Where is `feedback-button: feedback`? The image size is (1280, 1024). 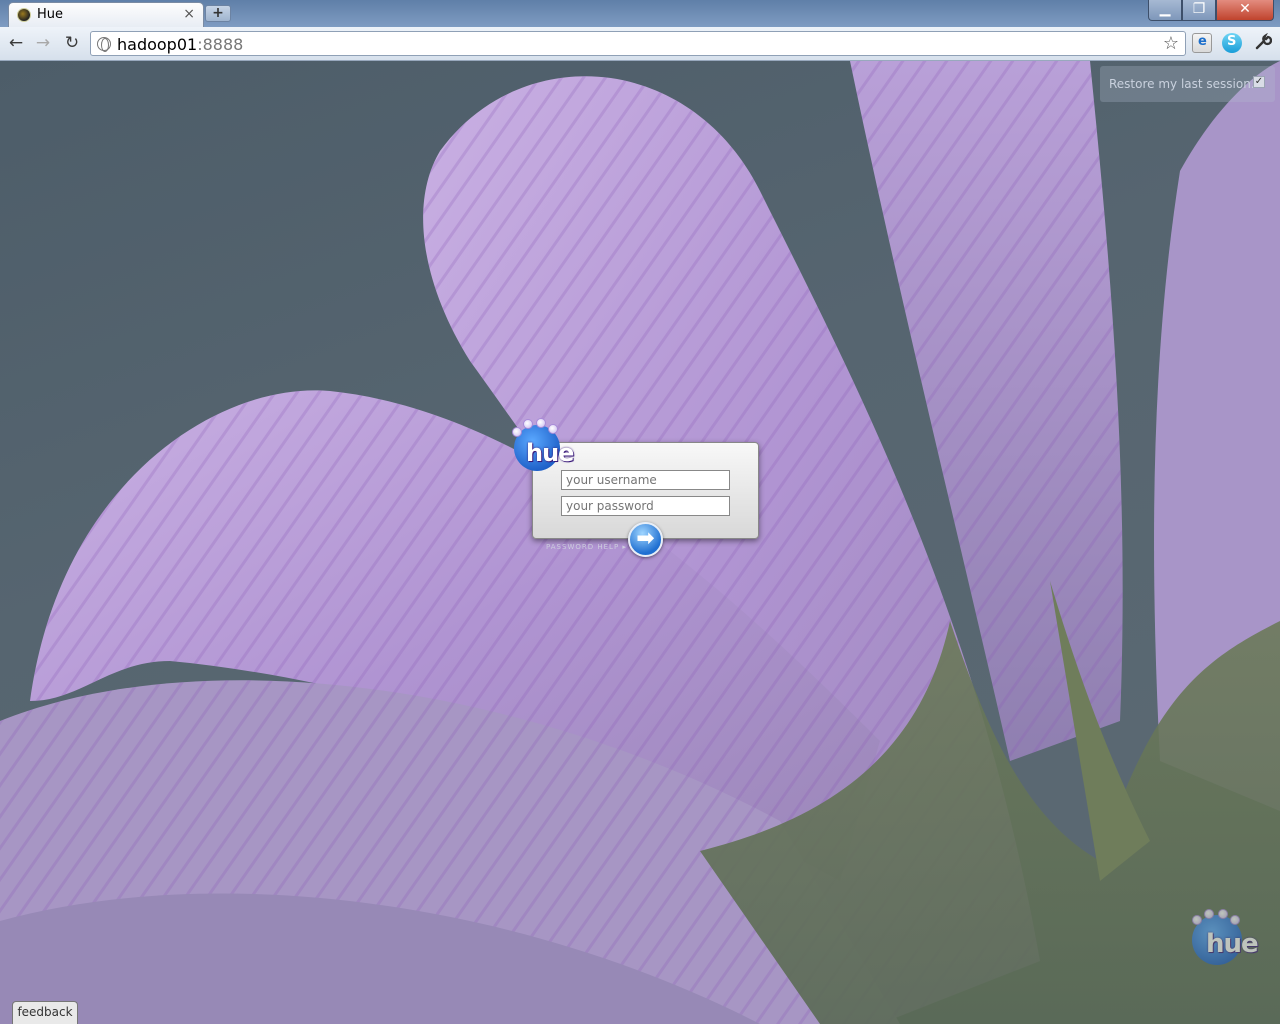 feedback-button: feedback is located at coordinates (45, 1012).